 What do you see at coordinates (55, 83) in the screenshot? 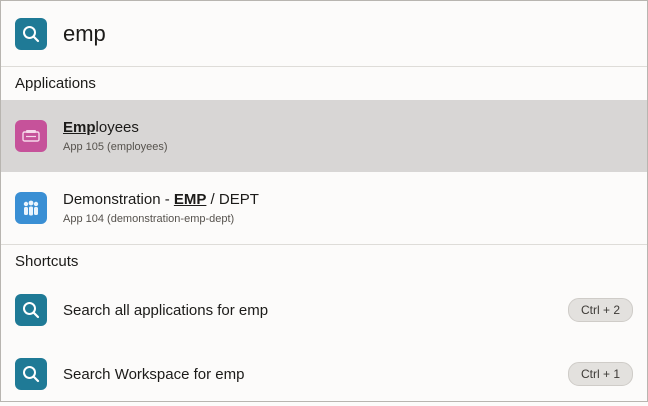
I see `applications-header: Applications` at bounding box center [55, 83].